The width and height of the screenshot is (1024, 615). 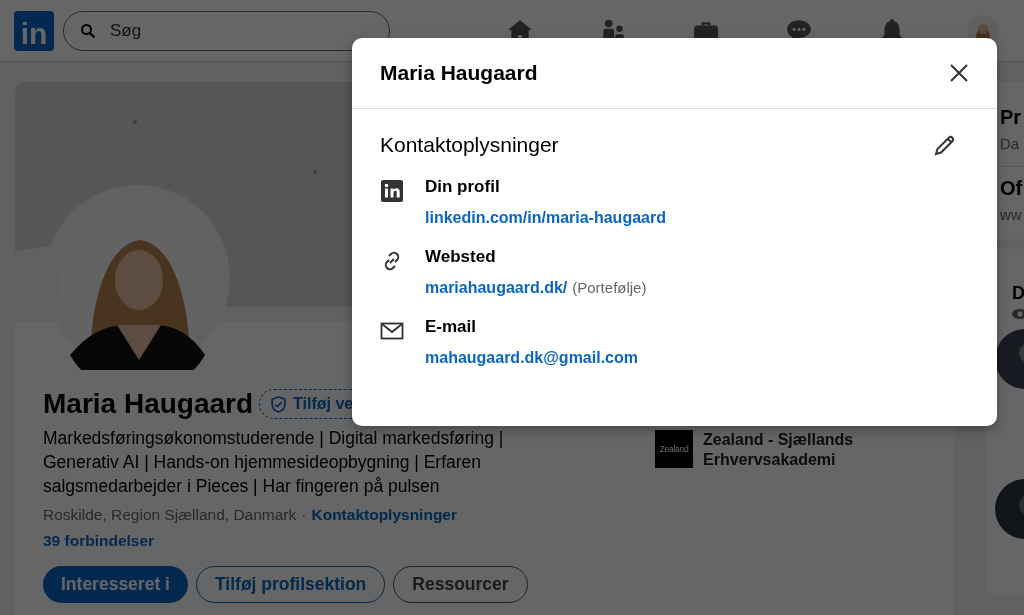 I want to click on side-title: Of, so click(x=1012, y=188).